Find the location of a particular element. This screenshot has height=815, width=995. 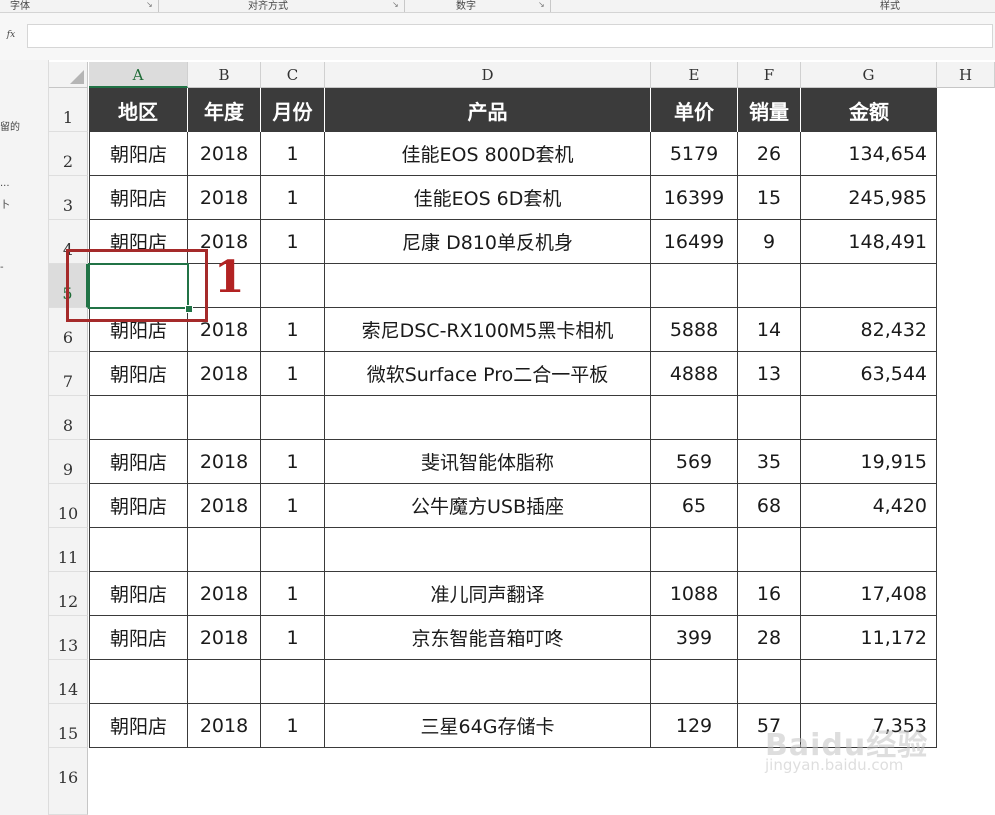

formula-input is located at coordinates (510, 36).